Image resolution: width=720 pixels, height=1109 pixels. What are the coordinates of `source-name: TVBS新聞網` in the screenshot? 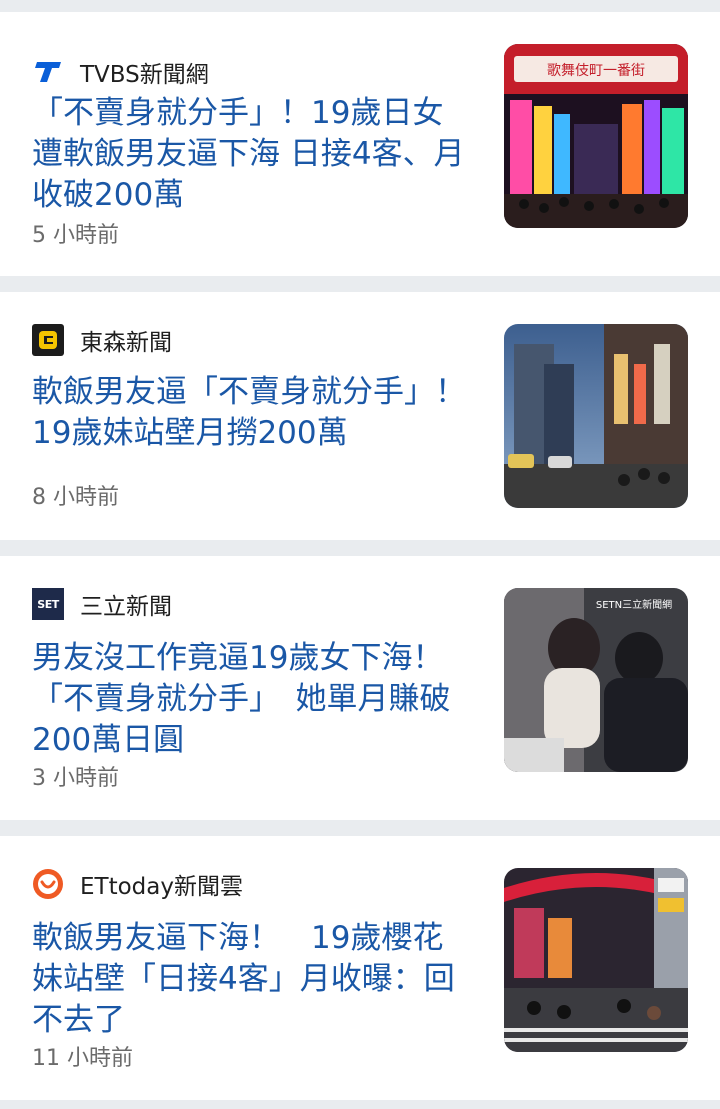 It's located at (144, 75).